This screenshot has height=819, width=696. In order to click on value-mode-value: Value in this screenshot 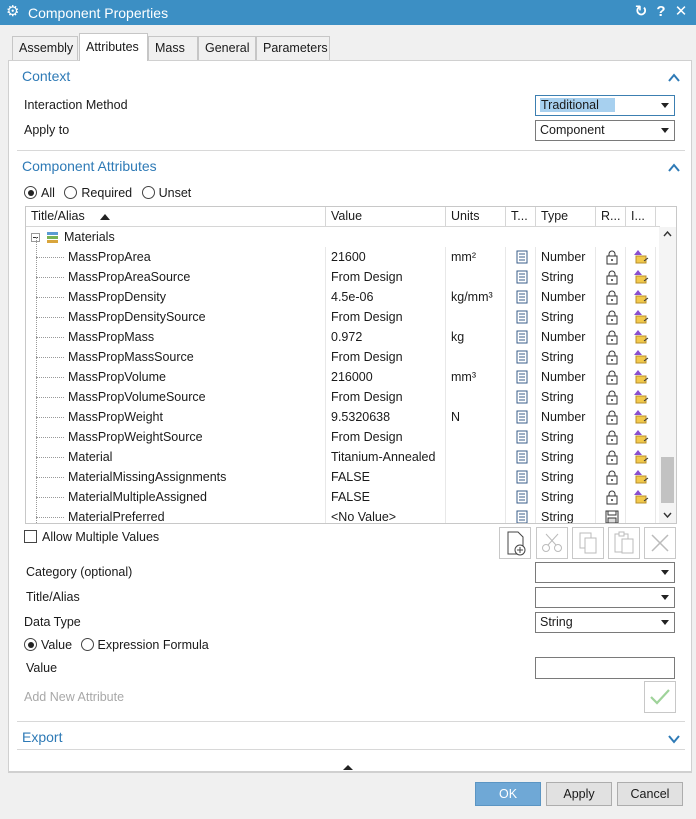, I will do `click(48, 645)`.